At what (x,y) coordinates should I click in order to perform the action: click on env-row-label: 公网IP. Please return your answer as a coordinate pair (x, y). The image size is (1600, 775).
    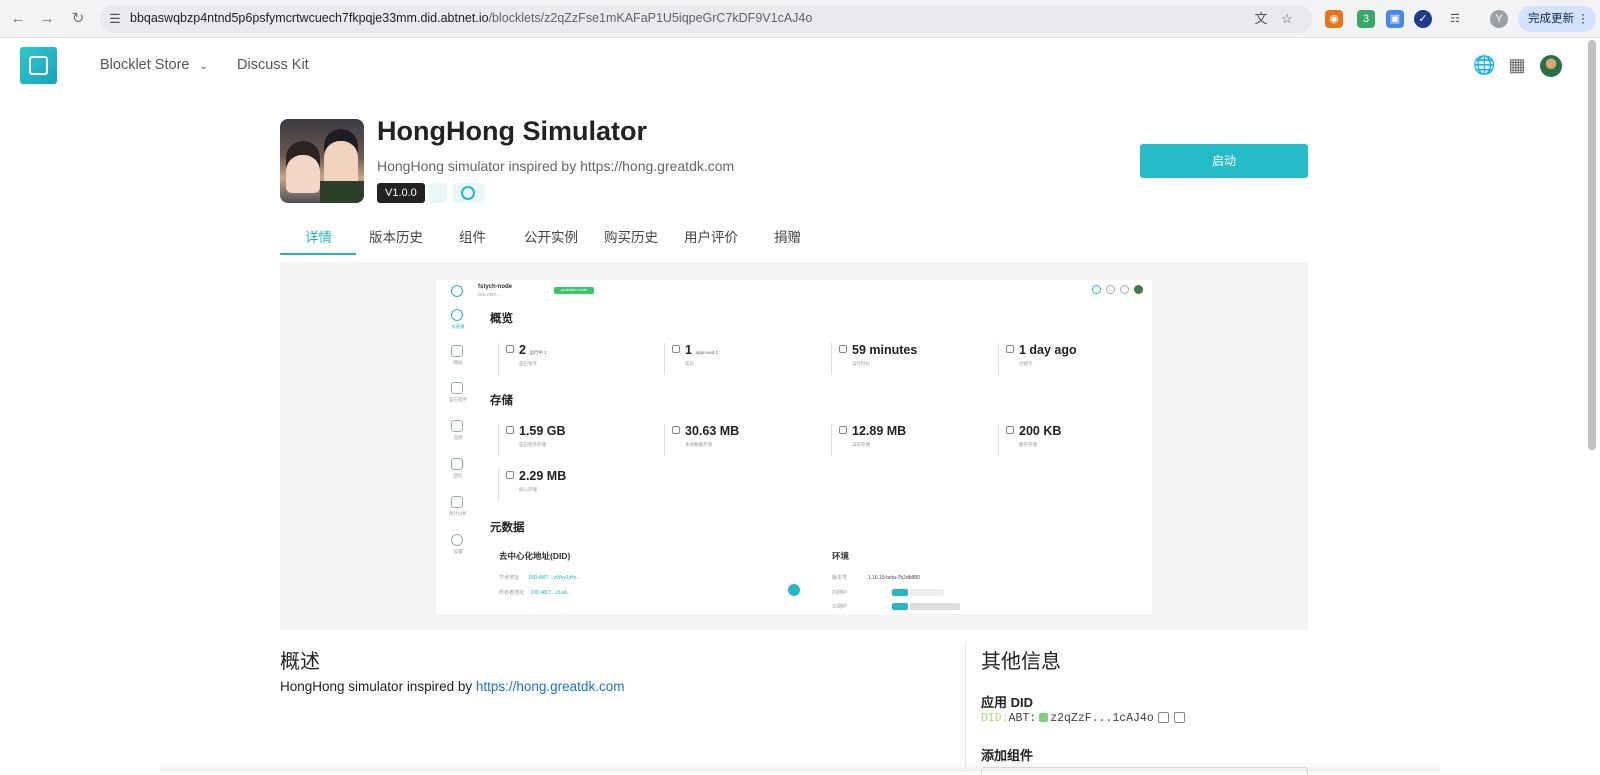
    Looking at the image, I should click on (839, 607).